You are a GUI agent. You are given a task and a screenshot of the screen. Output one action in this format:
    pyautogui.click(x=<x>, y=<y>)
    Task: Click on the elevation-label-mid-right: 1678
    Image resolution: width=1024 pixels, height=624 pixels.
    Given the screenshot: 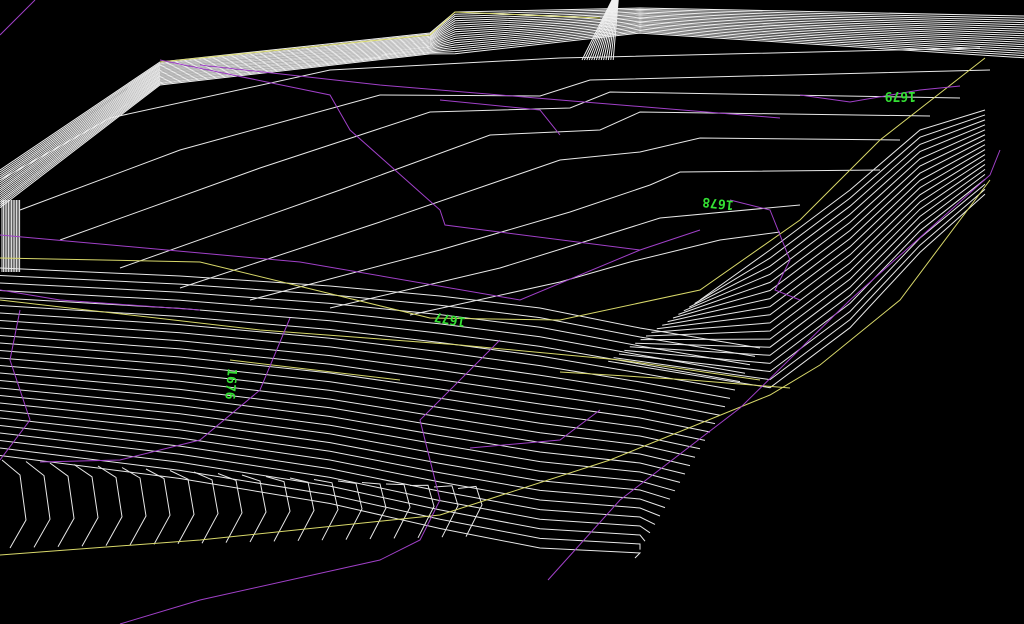 What is the action you would take?
    pyautogui.click(x=718, y=203)
    